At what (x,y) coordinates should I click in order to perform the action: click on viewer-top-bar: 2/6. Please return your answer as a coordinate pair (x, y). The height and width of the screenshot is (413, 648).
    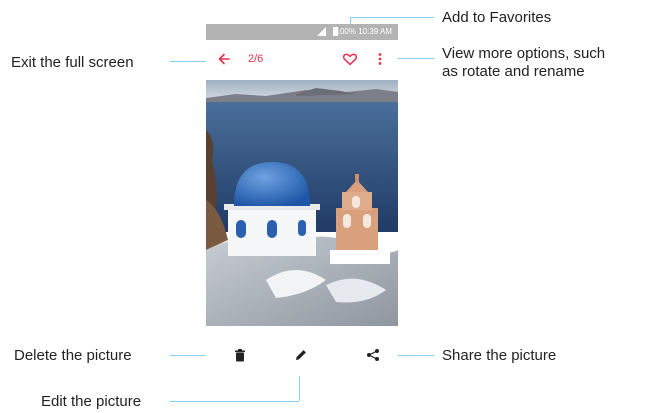
    Looking at the image, I should click on (302, 60).